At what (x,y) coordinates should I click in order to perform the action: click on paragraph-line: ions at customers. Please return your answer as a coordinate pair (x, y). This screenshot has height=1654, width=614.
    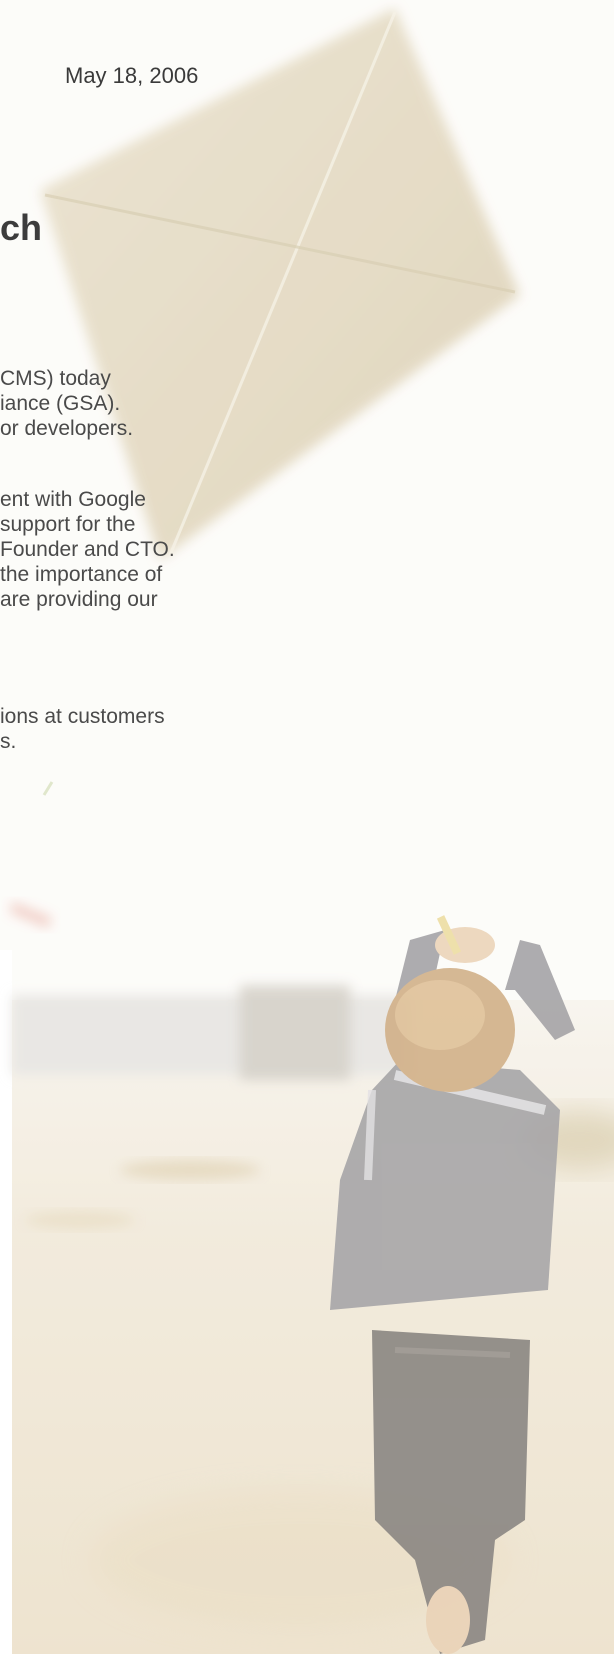
    Looking at the image, I should click on (82, 716).